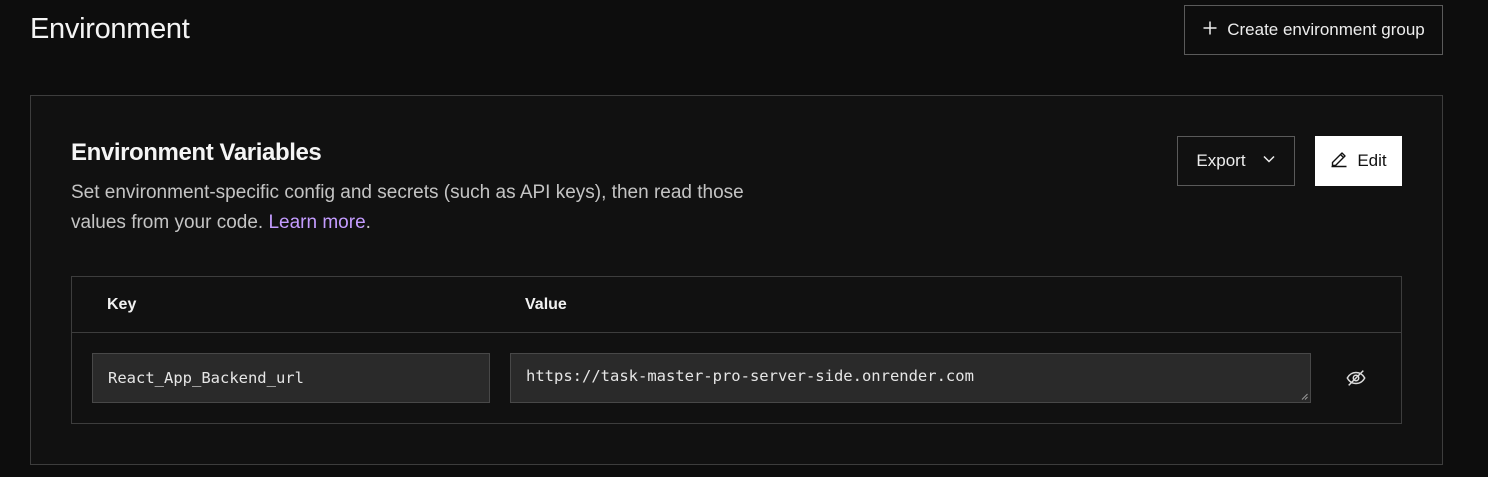 This screenshot has width=1488, height=477. Describe the element at coordinates (196, 152) in the screenshot. I see `section-title: Environment Variables` at that location.